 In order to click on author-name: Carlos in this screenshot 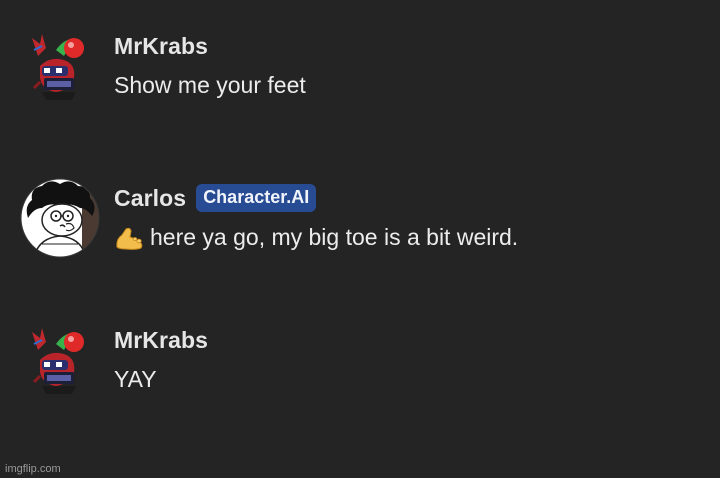, I will do `click(150, 198)`.